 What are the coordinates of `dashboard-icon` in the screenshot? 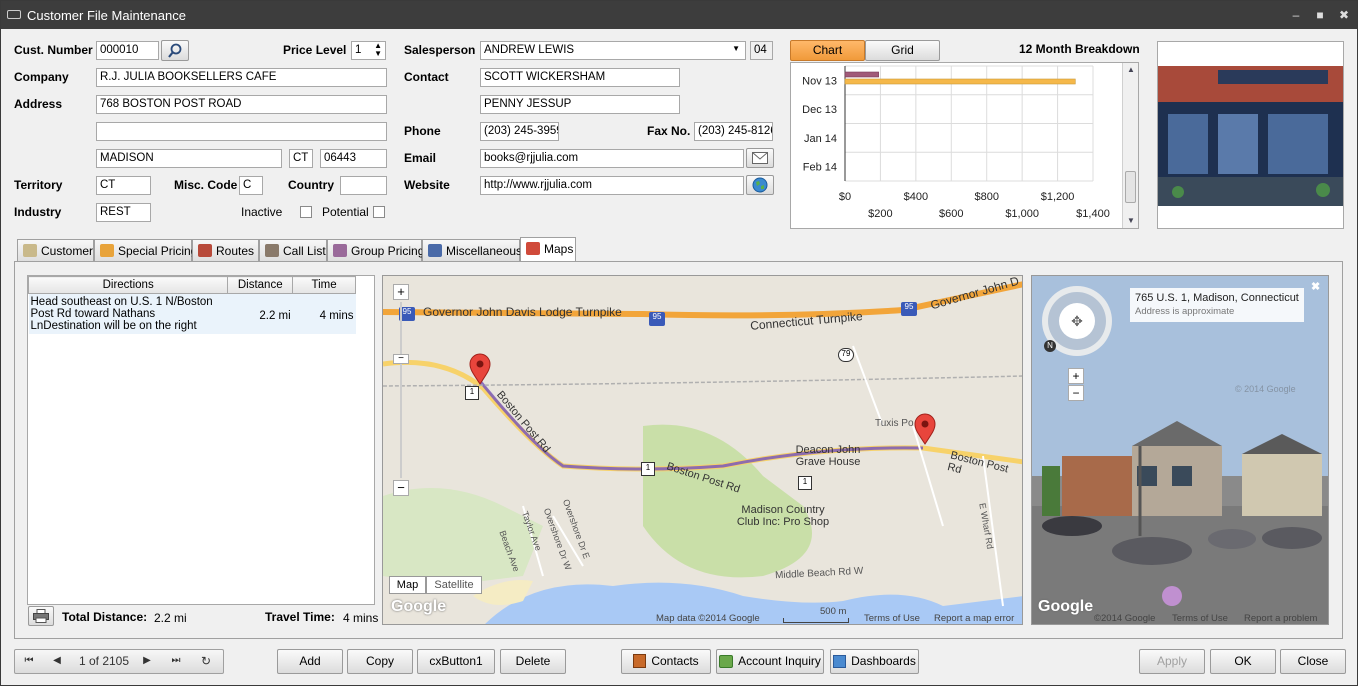 It's located at (840, 661).